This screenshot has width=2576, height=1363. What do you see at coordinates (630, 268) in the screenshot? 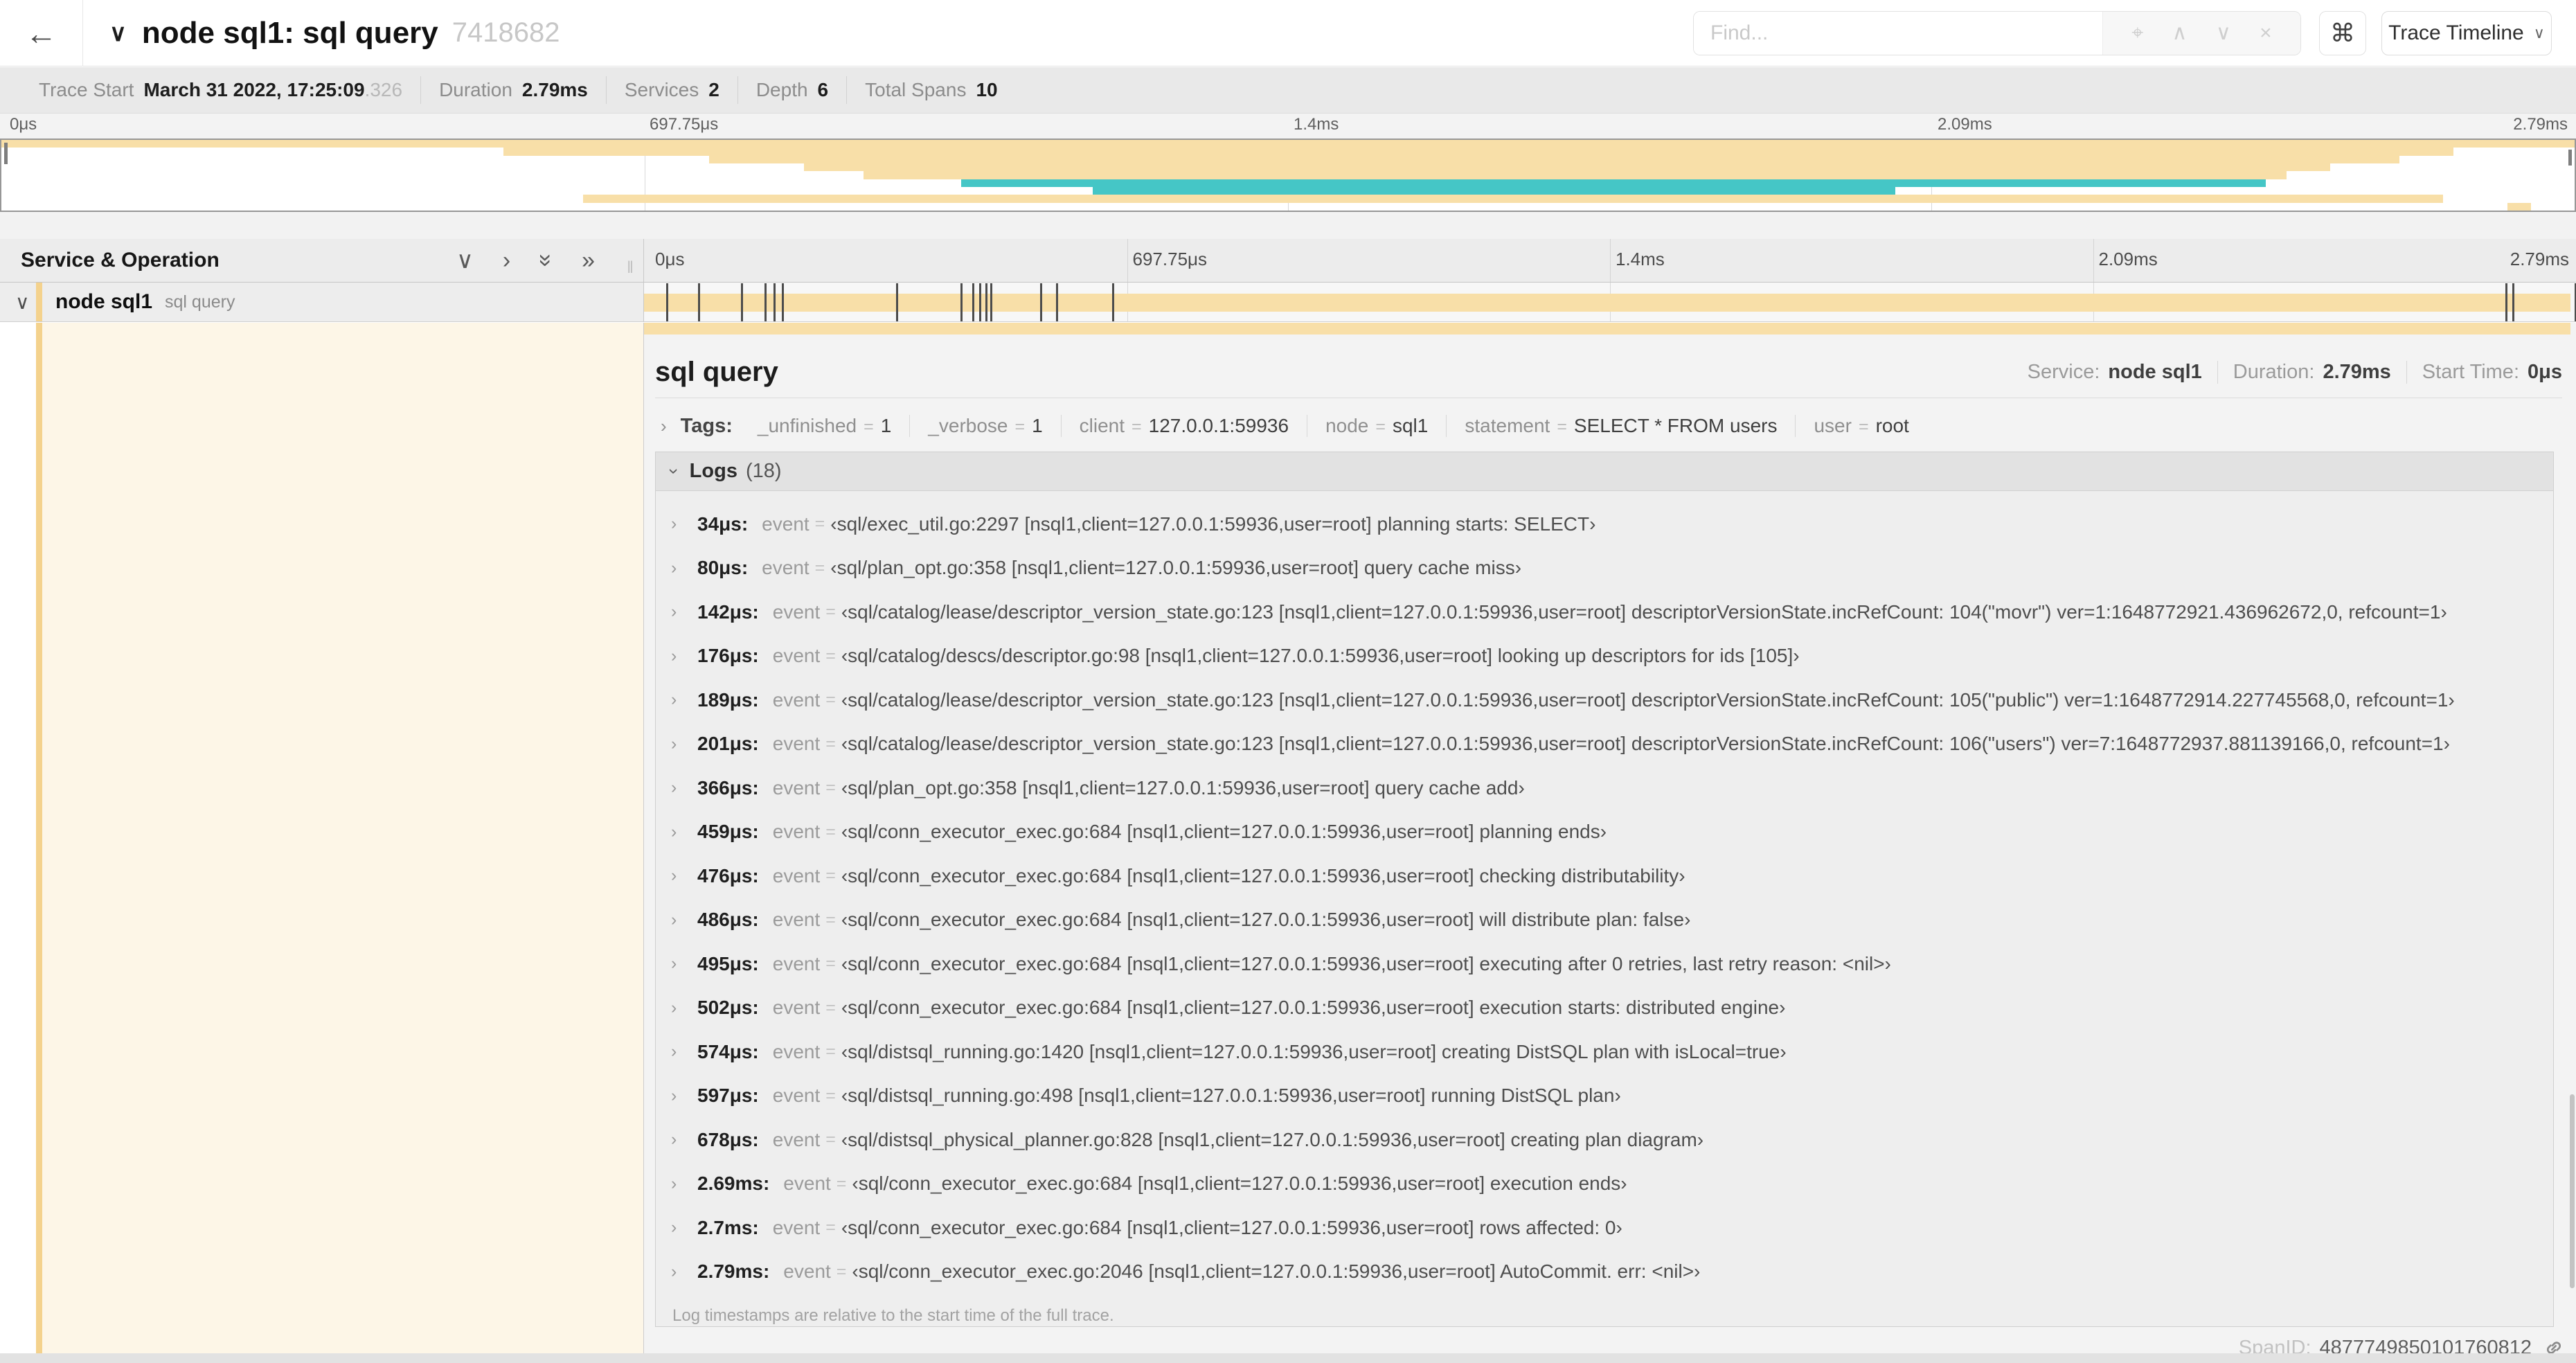
I see `column-resizer-handle: ‖` at bounding box center [630, 268].